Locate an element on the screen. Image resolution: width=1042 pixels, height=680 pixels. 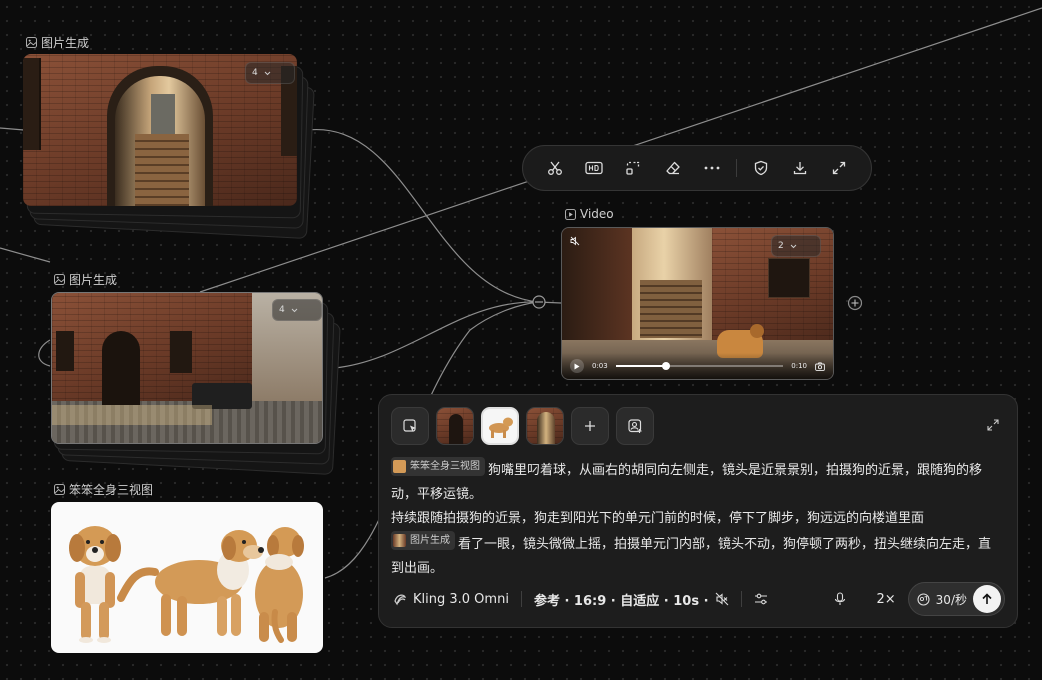
add-person-icon is located at coordinates (635, 426).